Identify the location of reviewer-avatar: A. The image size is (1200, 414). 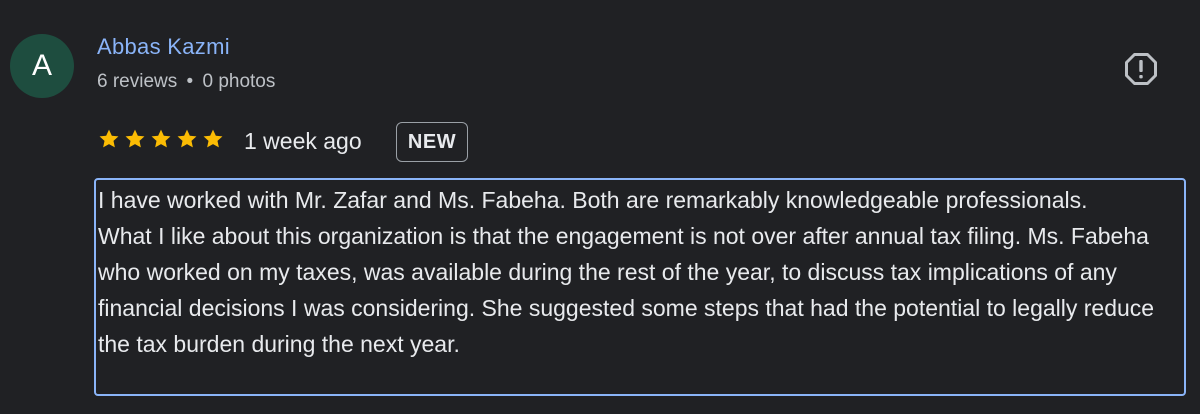
(42, 66).